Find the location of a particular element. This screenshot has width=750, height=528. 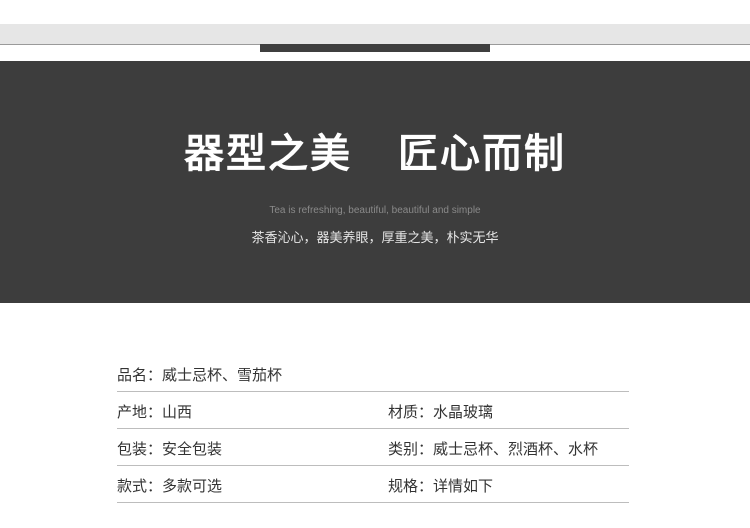

top-accent-bar is located at coordinates (375, 48).